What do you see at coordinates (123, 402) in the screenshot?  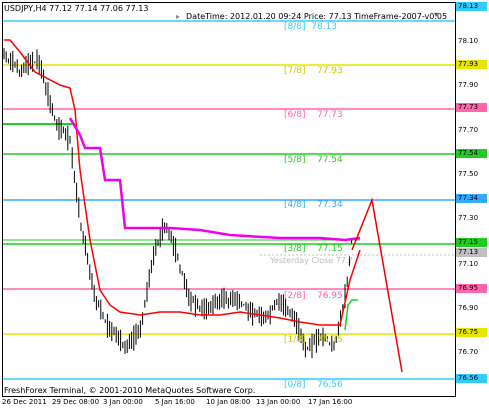 I see `time-tick: 3 Jan 00:00` at bounding box center [123, 402].